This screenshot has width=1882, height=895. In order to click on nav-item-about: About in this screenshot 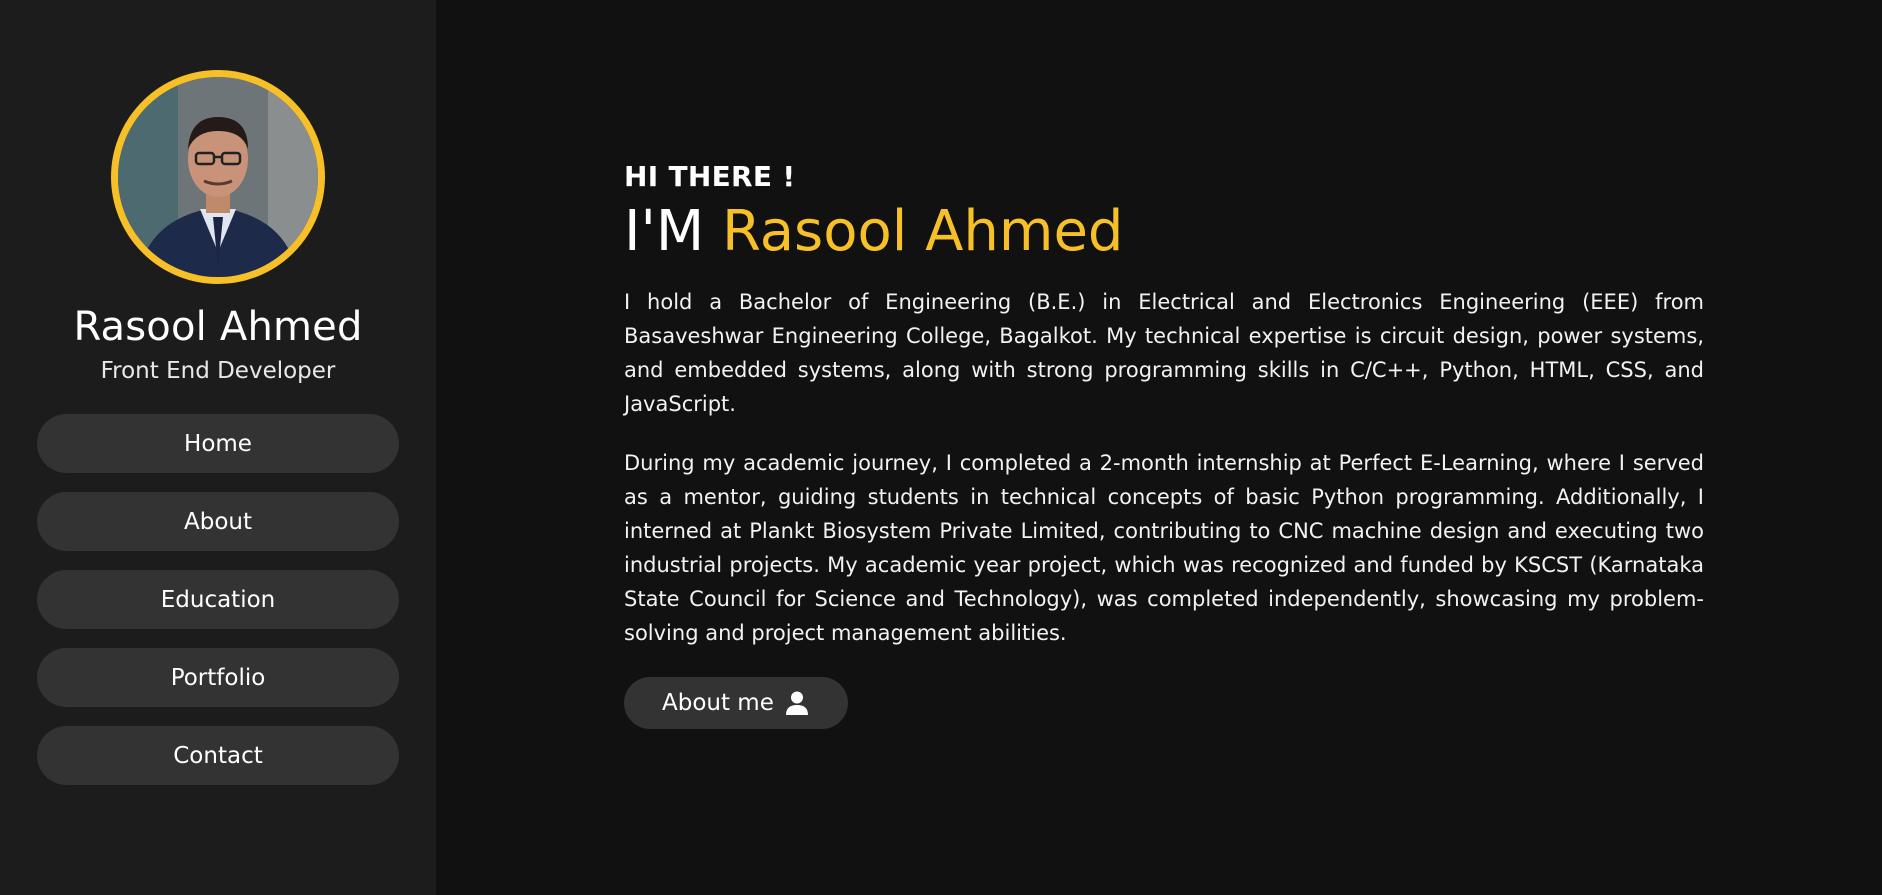, I will do `click(218, 521)`.